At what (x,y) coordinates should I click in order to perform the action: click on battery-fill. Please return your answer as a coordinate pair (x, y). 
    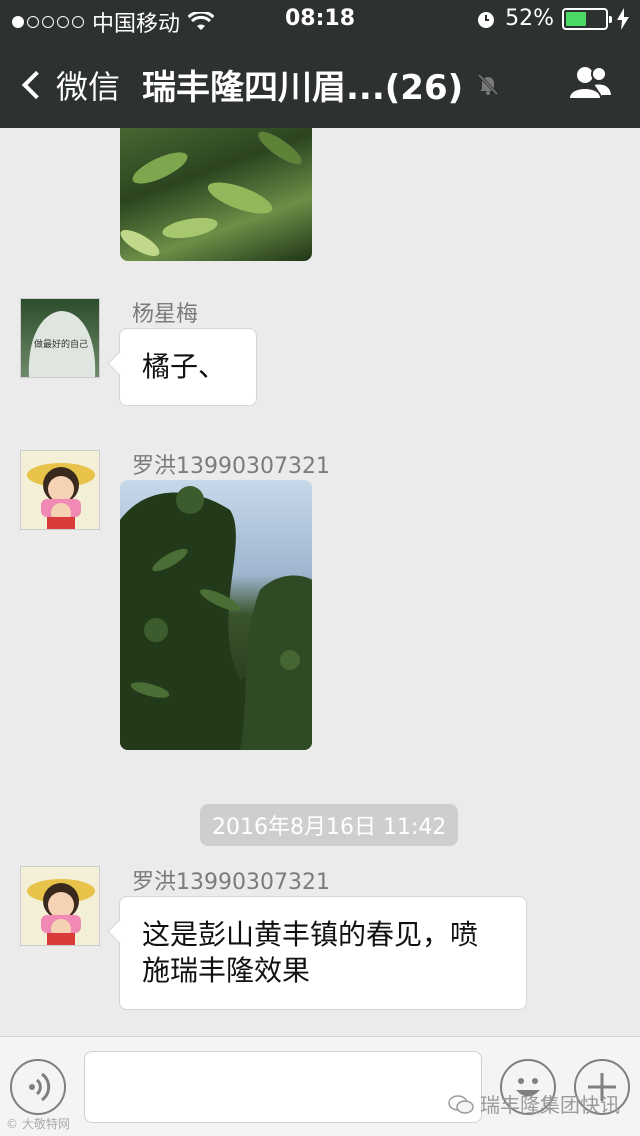
    Looking at the image, I should click on (576, 18).